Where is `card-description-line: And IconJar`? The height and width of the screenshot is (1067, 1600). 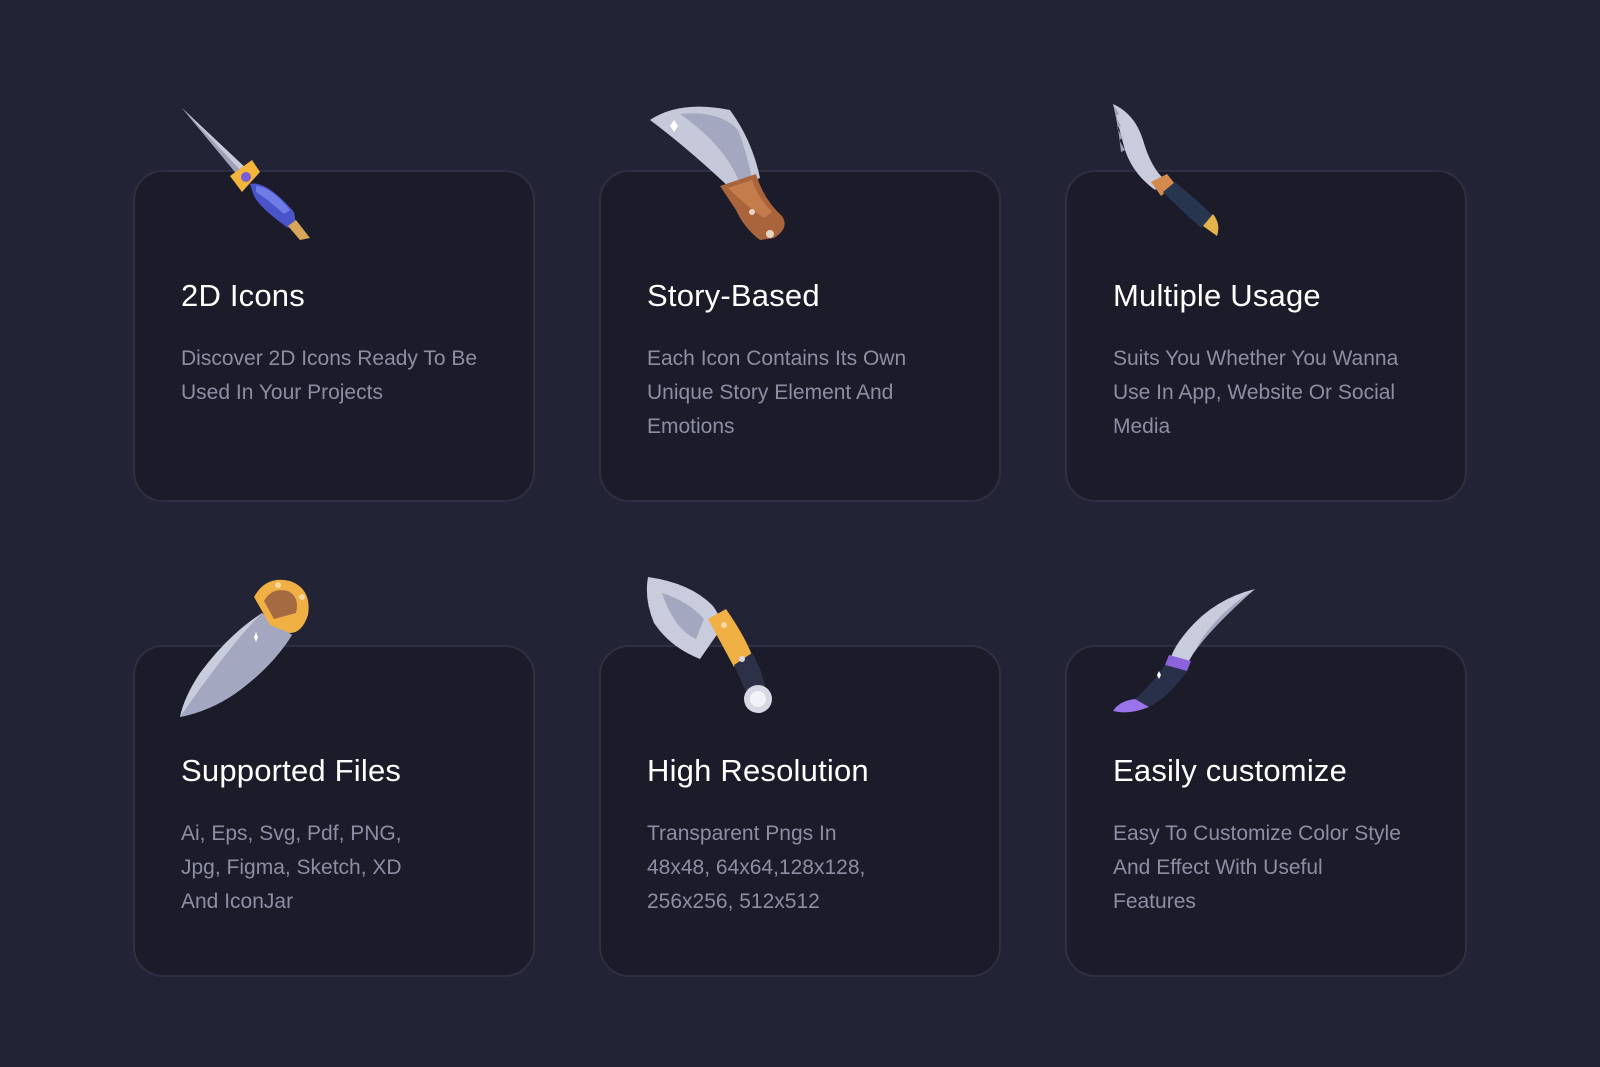 card-description-line: And IconJar is located at coordinates (237, 901).